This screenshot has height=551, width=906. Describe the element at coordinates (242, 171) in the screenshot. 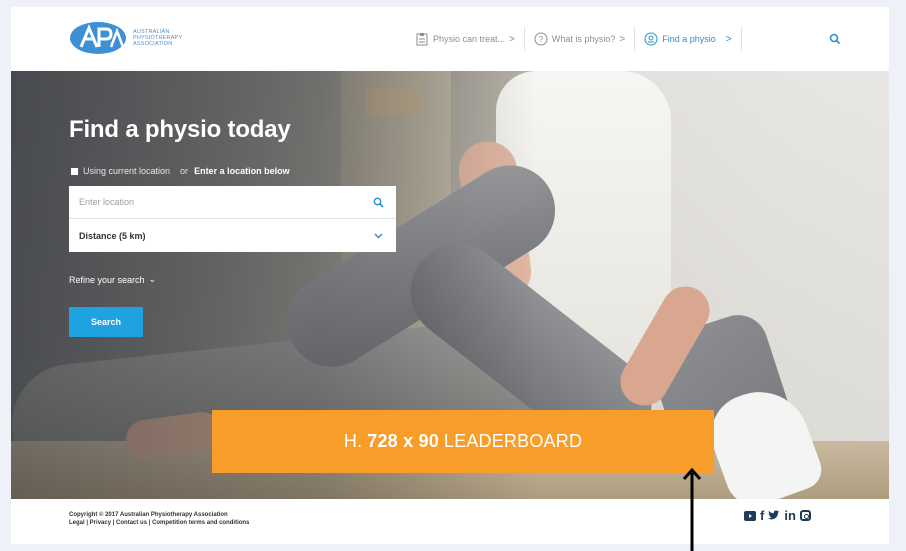

I see `enter-location-label: Enter a location below` at that location.